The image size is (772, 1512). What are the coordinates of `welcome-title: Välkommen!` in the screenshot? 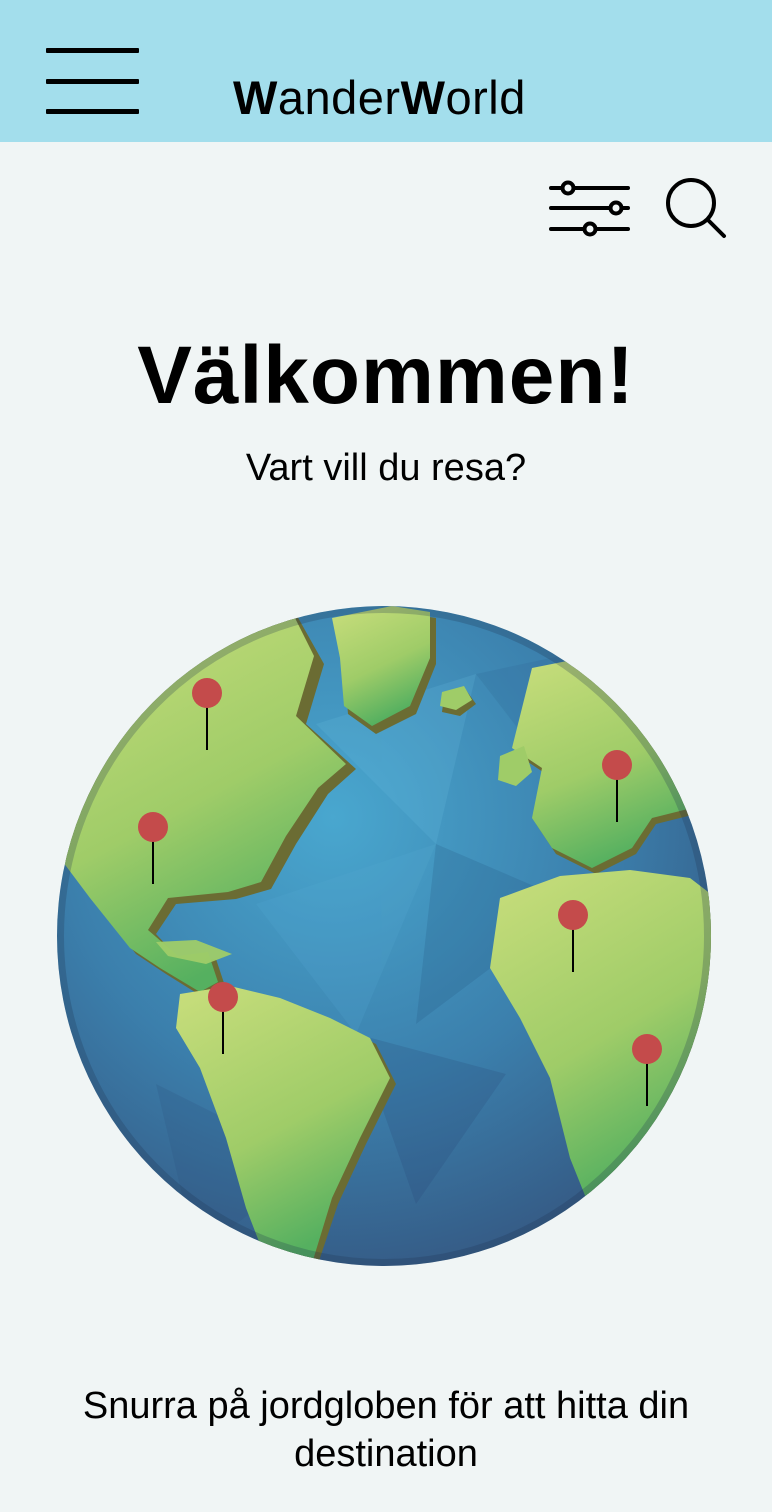 It's located at (386, 375).